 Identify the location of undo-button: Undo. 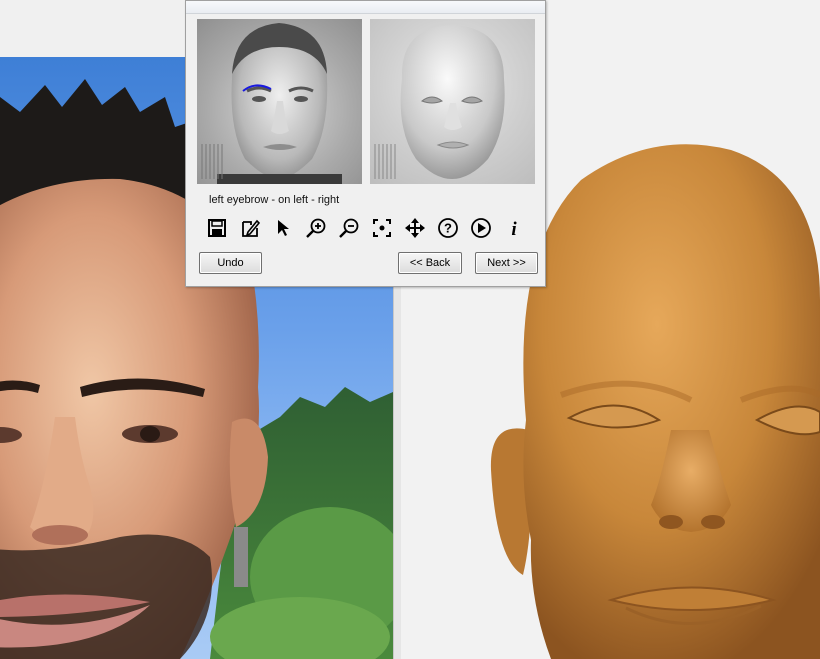
(230, 263).